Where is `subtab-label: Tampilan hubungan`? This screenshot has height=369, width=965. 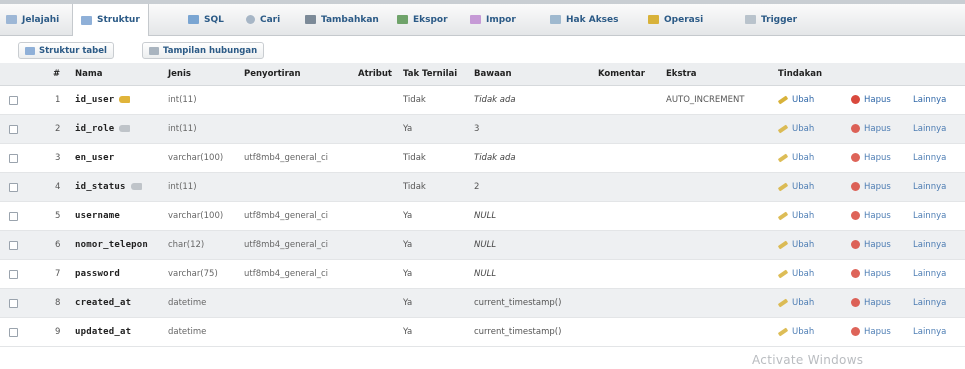
subtab-label: Tampilan hubungan is located at coordinates (210, 50).